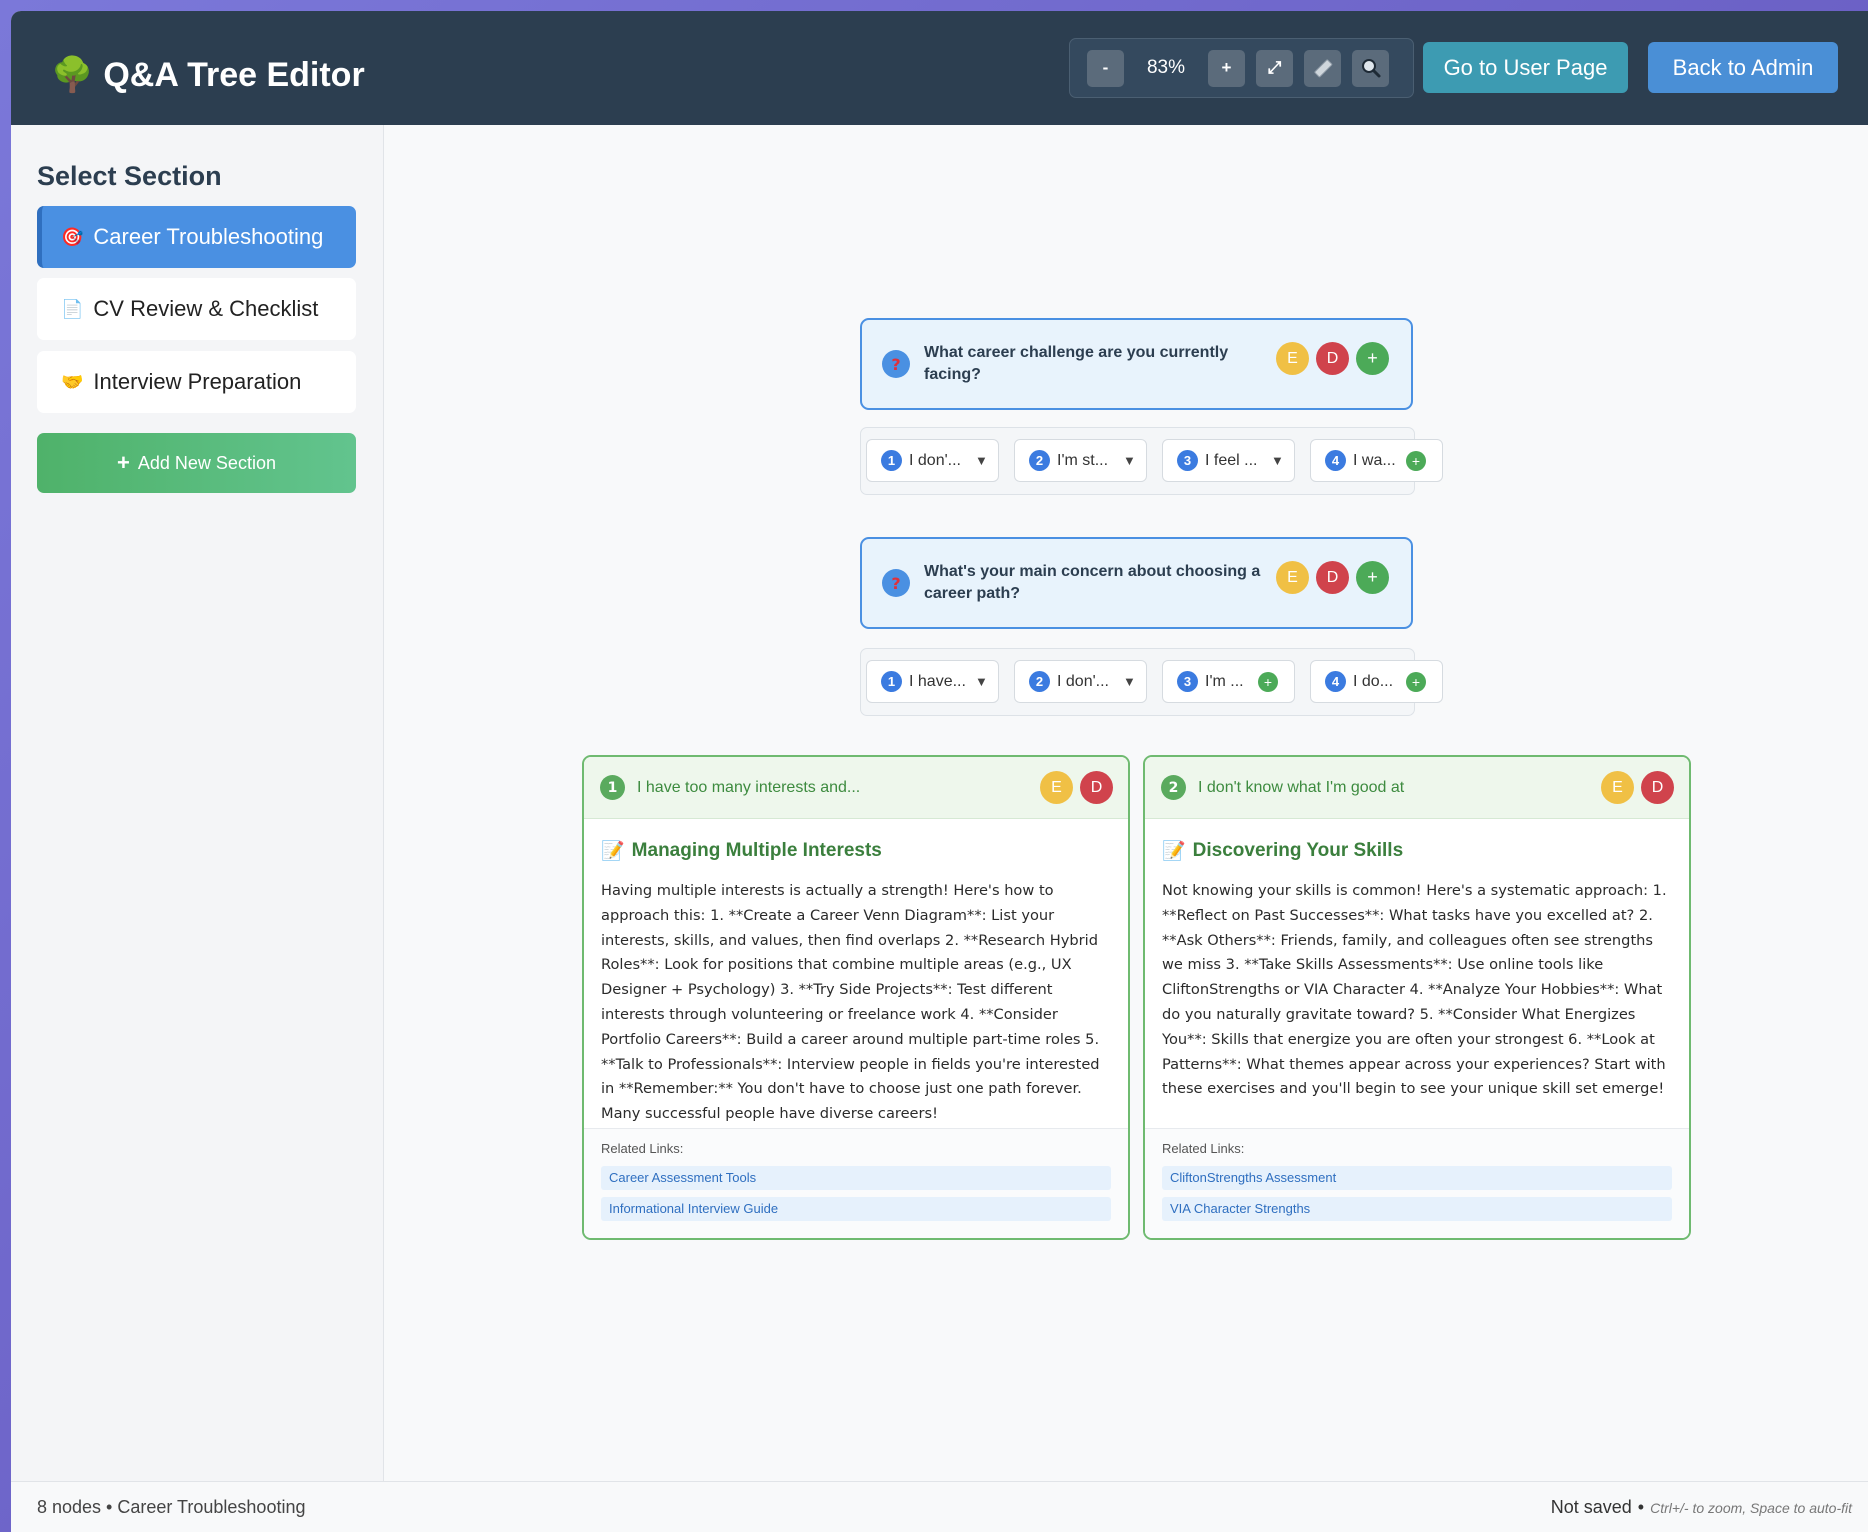 The image size is (1868, 1532). What do you see at coordinates (1166, 67) in the screenshot?
I see `zoom-level: 83%` at bounding box center [1166, 67].